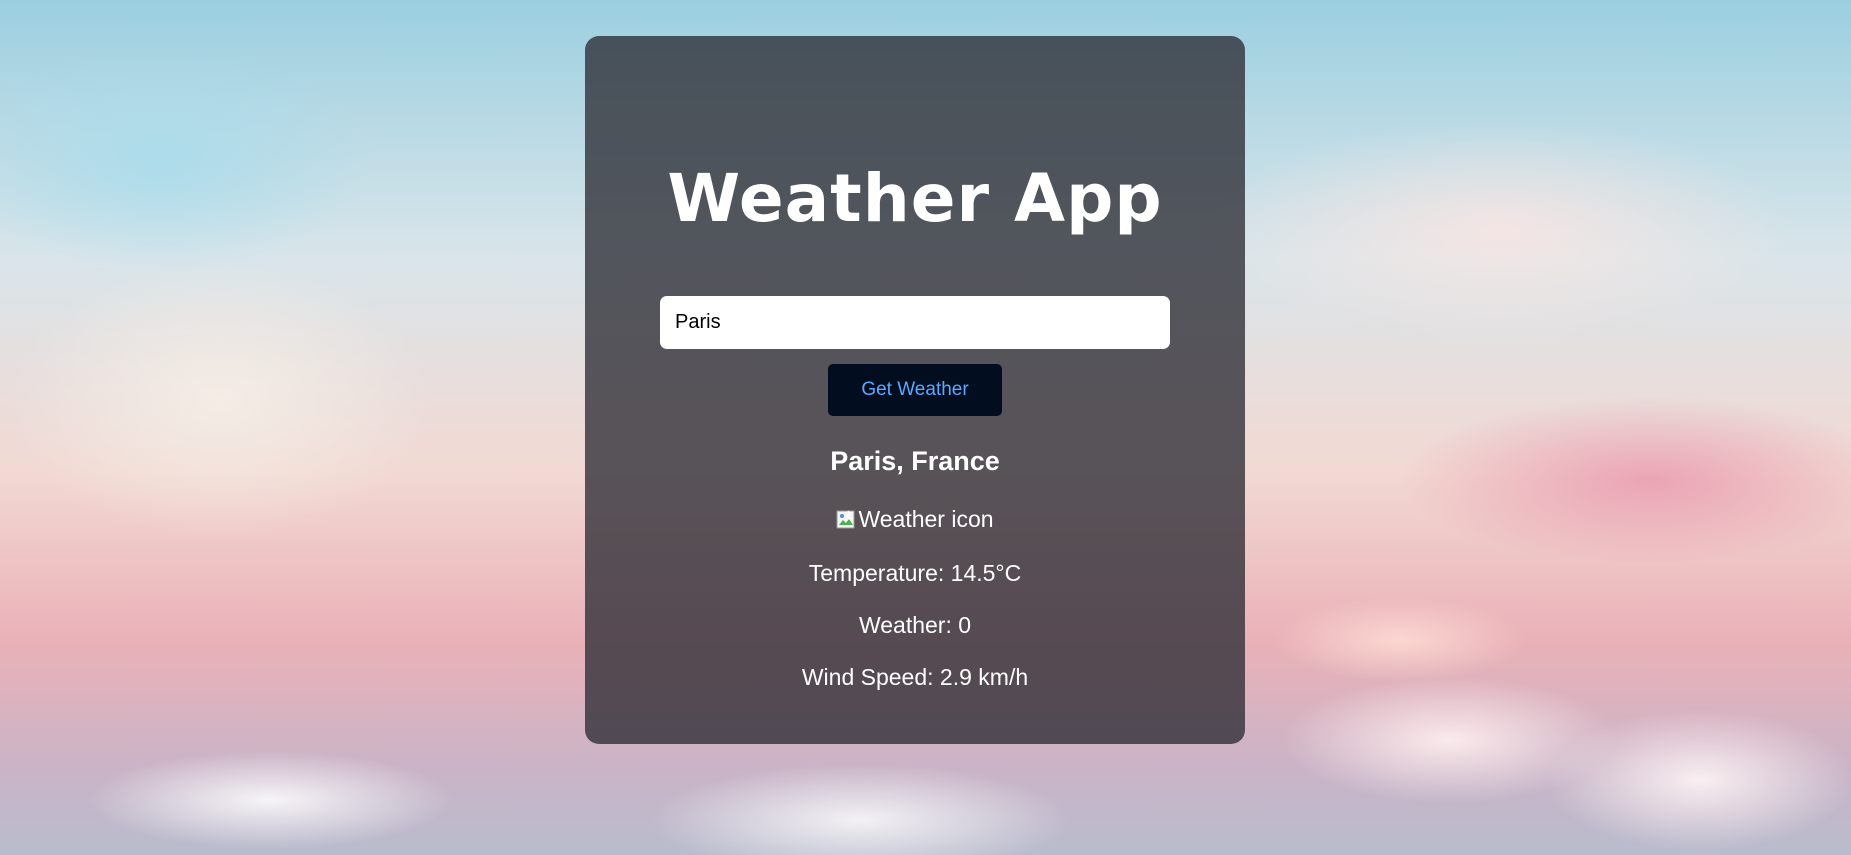 This screenshot has height=855, width=1851. What do you see at coordinates (915, 677) in the screenshot?
I see `wind-speed-text: Wind Speed: 2.9 km/h` at bounding box center [915, 677].